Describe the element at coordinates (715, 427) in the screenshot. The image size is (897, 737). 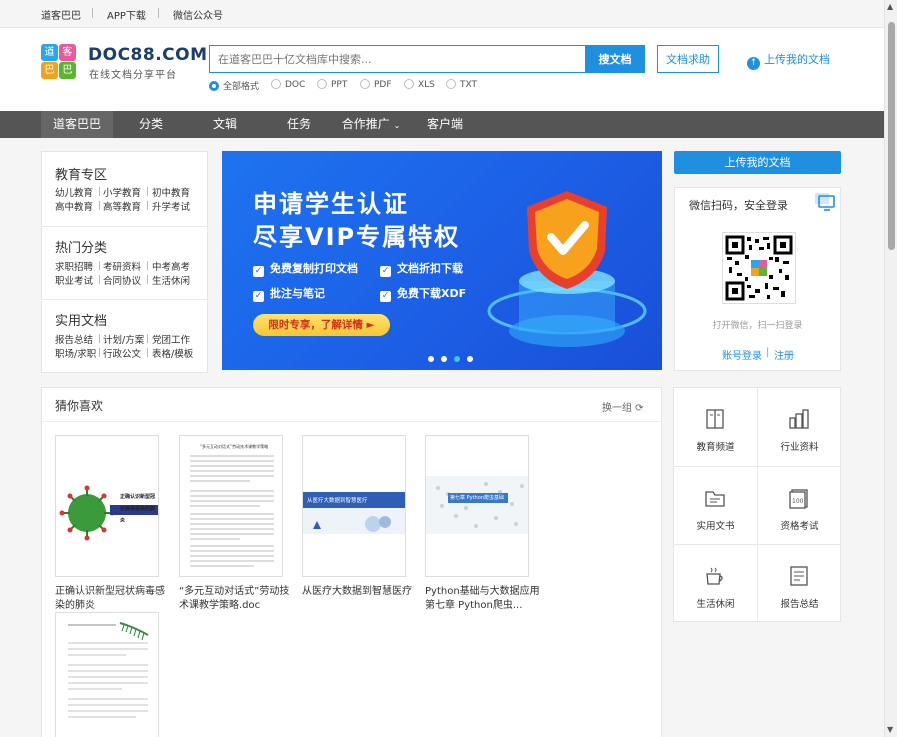
I see `channel-education: 教育频道` at that location.